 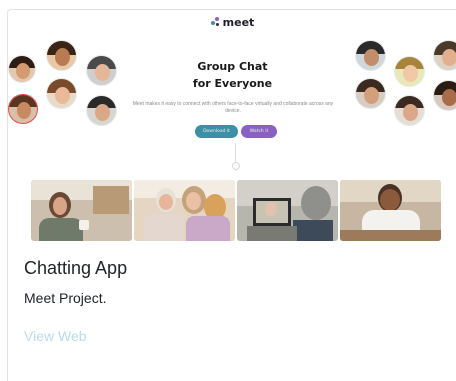 I want to click on watch-button: Watch it, so click(x=259, y=131).